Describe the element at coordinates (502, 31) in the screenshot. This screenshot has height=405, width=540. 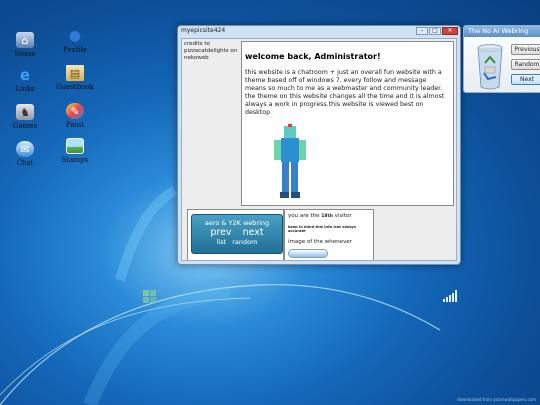
I see `gadget-title: The No AI Webring` at that location.